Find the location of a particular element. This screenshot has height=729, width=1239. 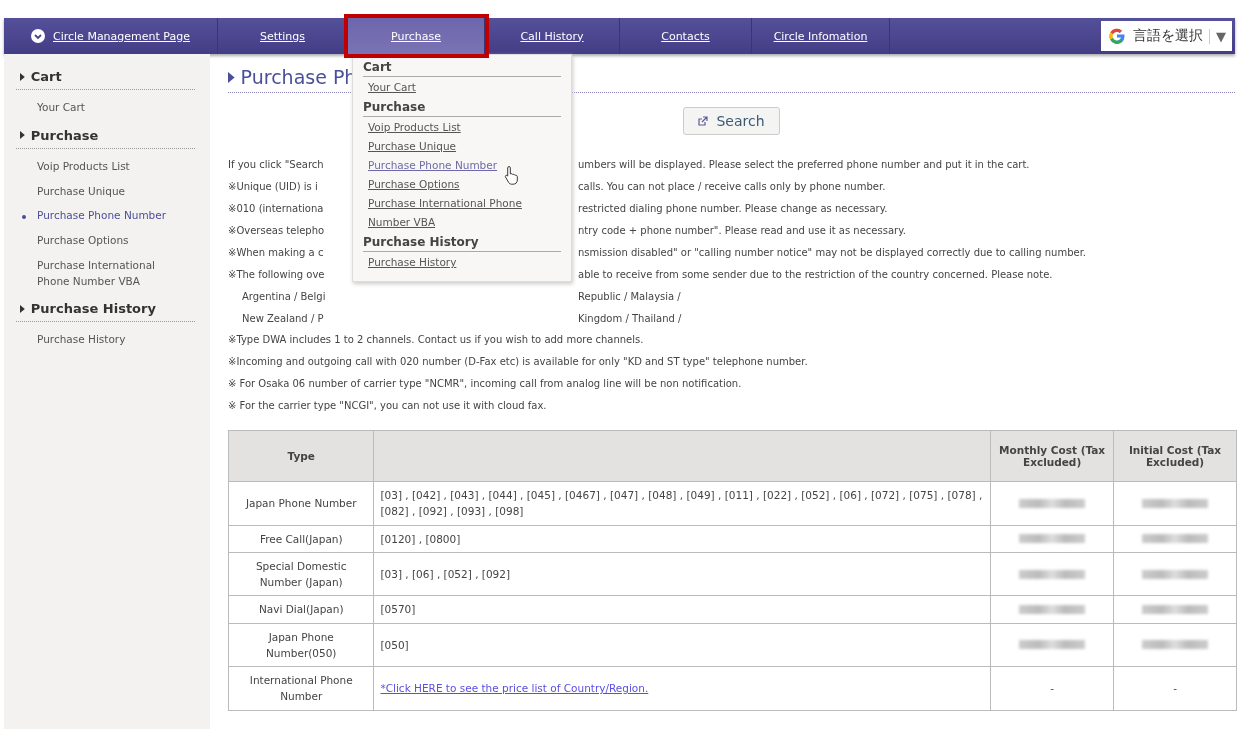

menu-link: Purchase History is located at coordinates (464, 262).